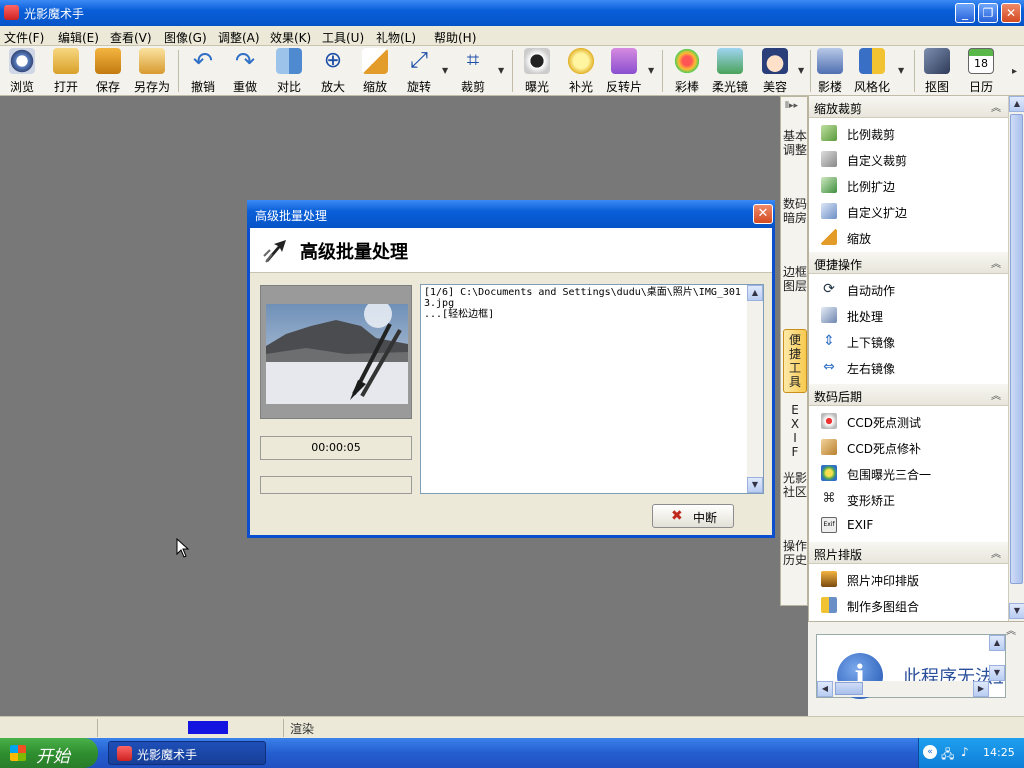  What do you see at coordinates (965, 13) in the screenshot?
I see `minimize-button: _` at bounding box center [965, 13].